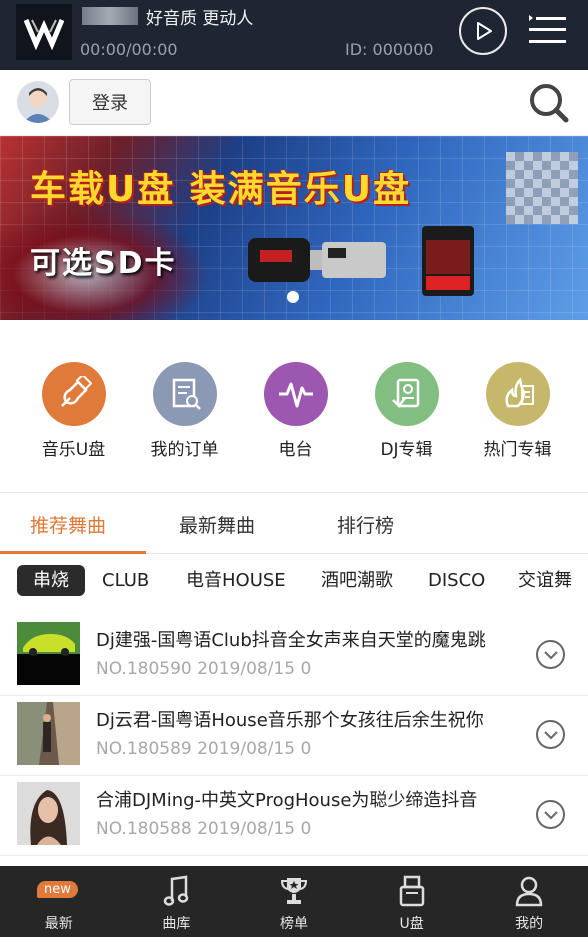 Image resolution: width=588 pixels, height=937 pixels. I want to click on category-my-orders: 我的订单, so click(184, 406).